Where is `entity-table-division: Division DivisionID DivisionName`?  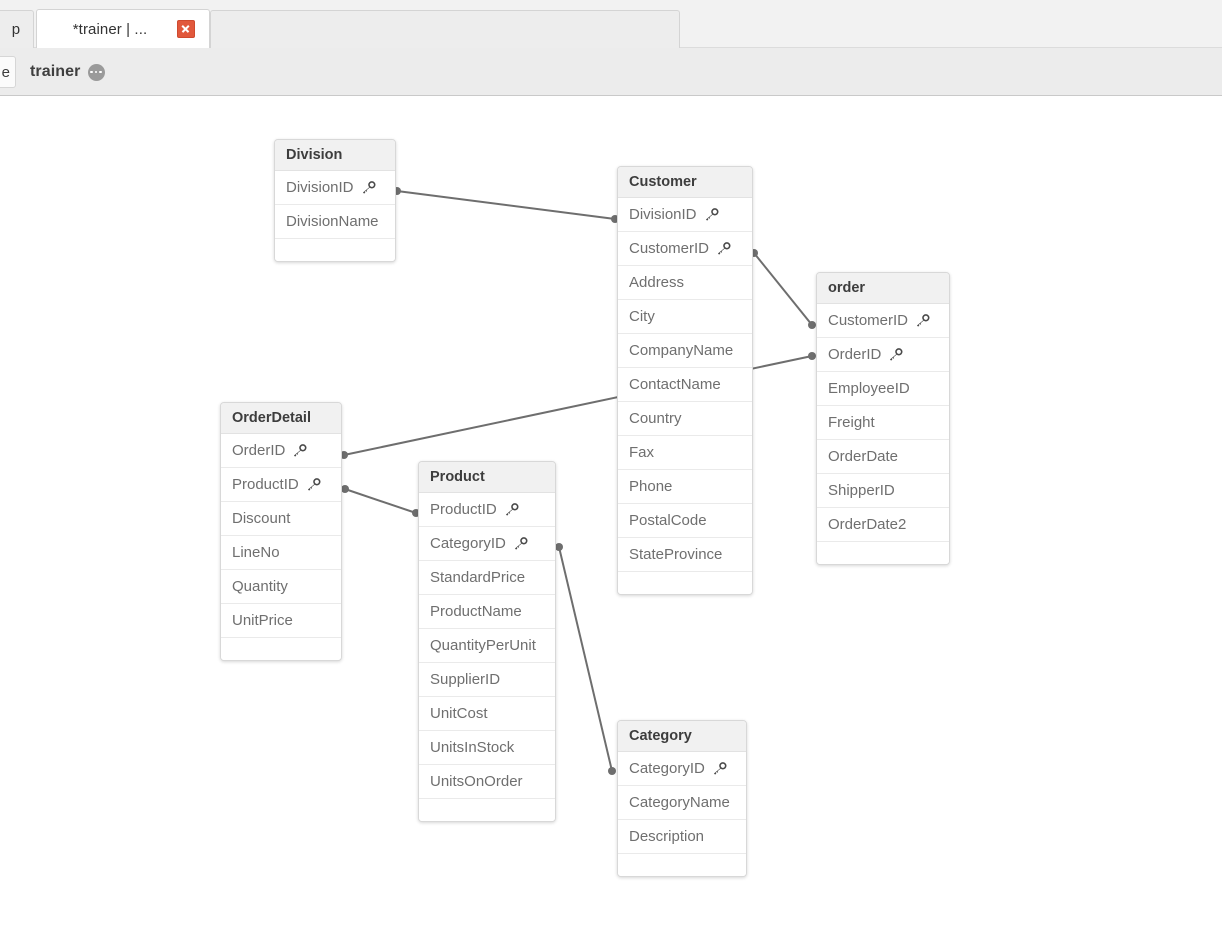 entity-table-division: Division DivisionID DivisionName is located at coordinates (335, 200).